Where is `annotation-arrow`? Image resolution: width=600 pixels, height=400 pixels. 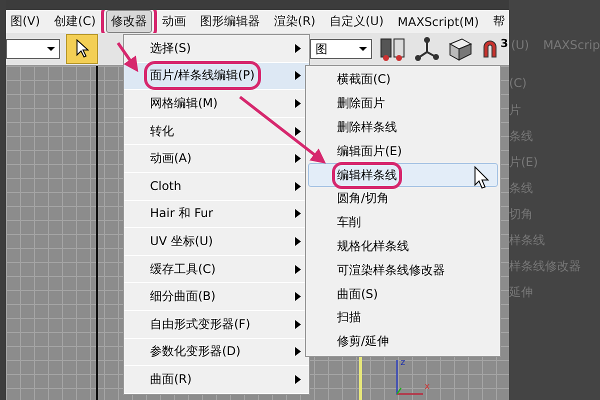 annotation-arrow is located at coordinates (127, 57).